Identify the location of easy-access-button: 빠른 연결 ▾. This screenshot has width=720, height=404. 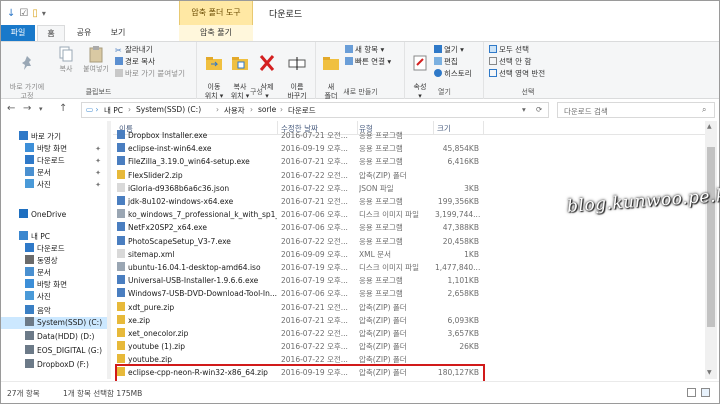
(368, 62).